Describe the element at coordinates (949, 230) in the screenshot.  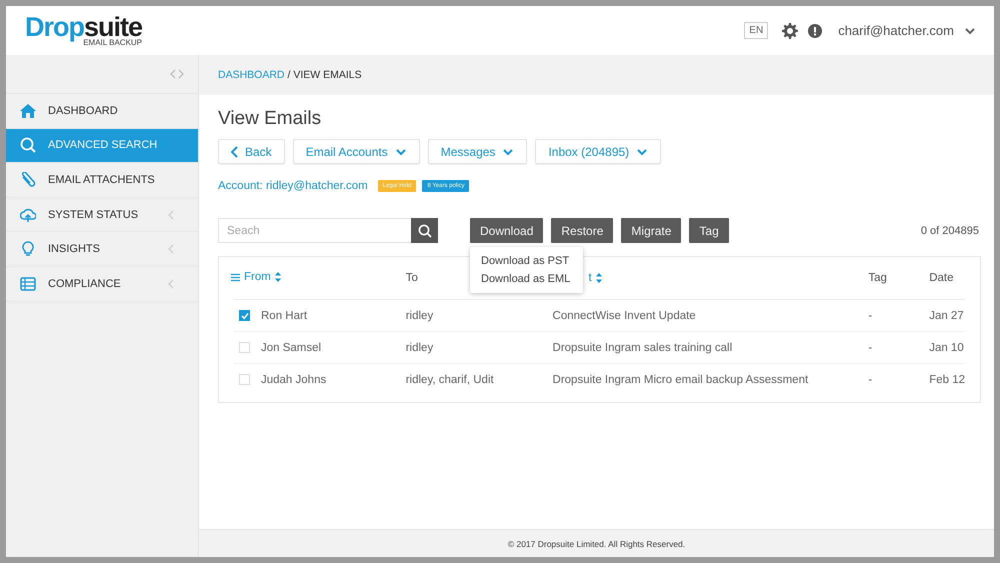
I see `result-count: 0 of 204895` at that location.